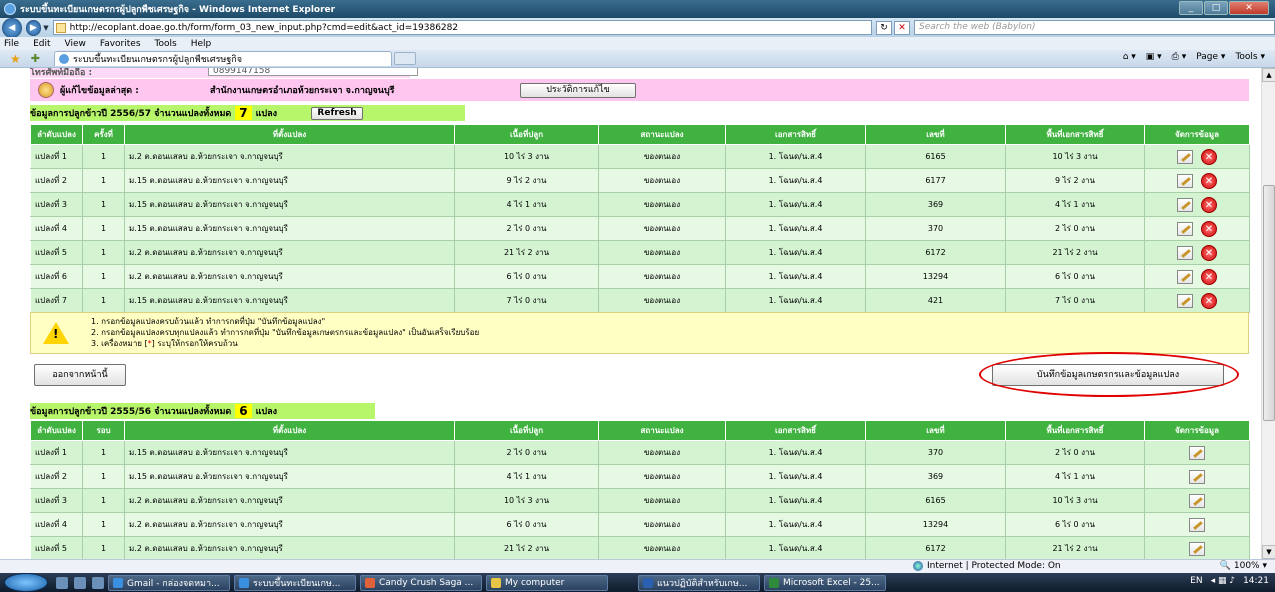 The height and width of the screenshot is (592, 1275). Describe the element at coordinates (578, 90) in the screenshot. I see `edit-history-button: ประวัติการแก้ไข` at that location.